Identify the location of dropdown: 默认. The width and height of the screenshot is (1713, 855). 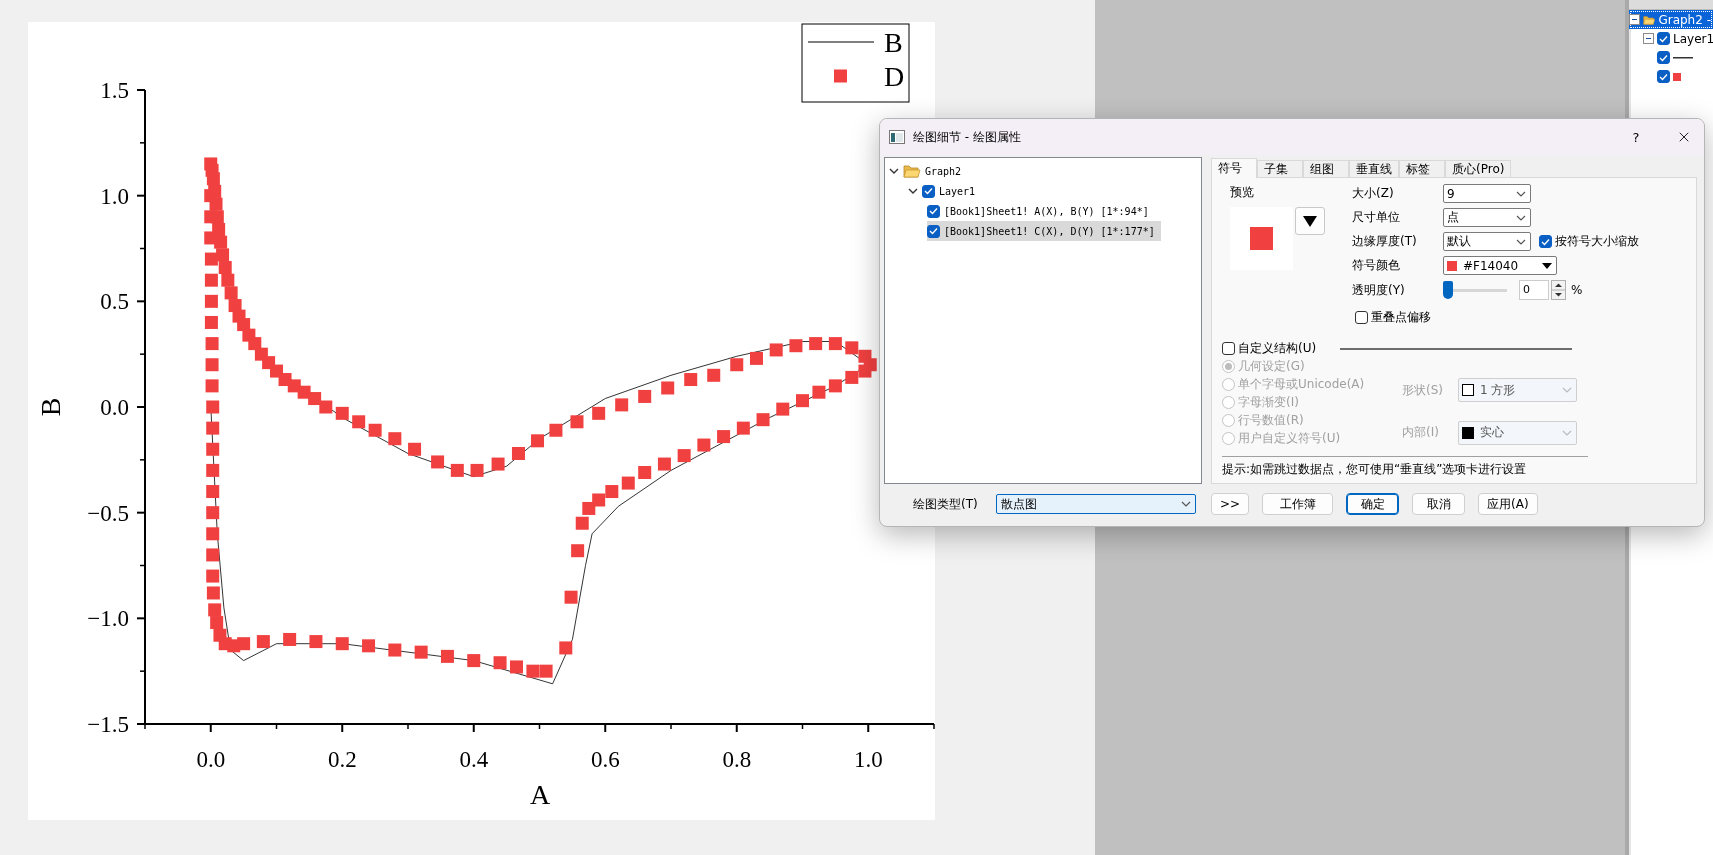
(1487, 241).